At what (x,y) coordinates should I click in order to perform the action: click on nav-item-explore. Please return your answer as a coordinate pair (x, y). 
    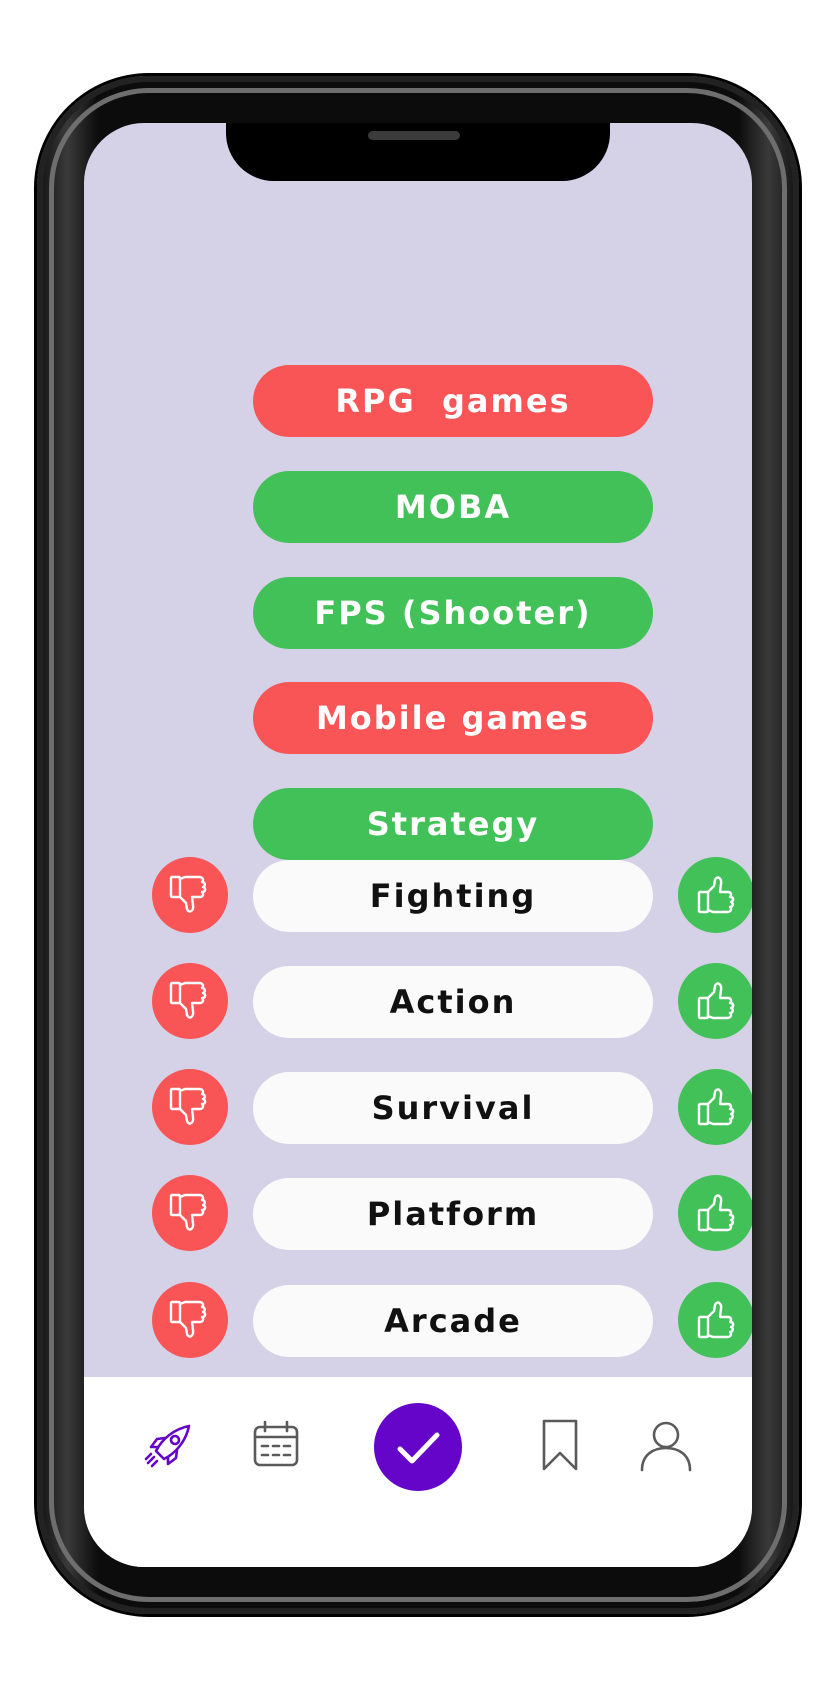
    Looking at the image, I should click on (170, 1445).